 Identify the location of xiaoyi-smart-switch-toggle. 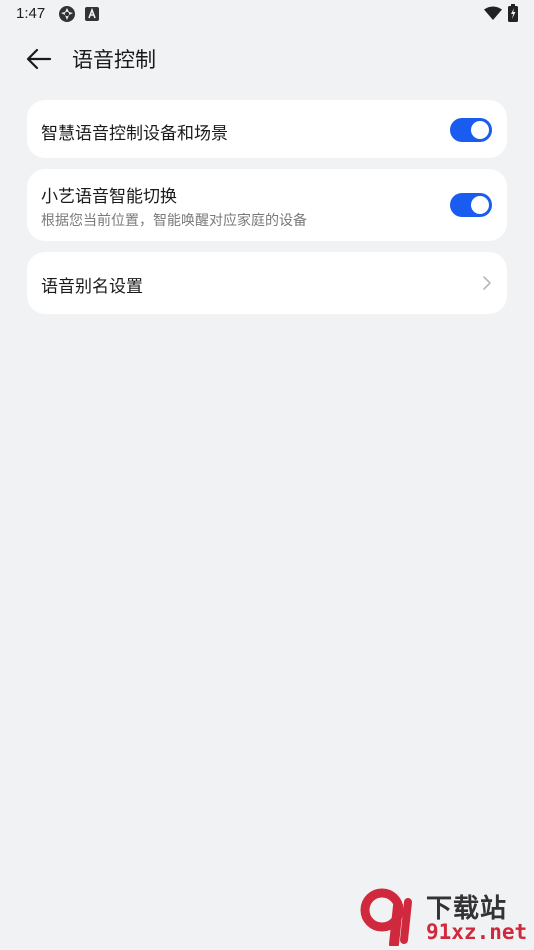
(471, 205).